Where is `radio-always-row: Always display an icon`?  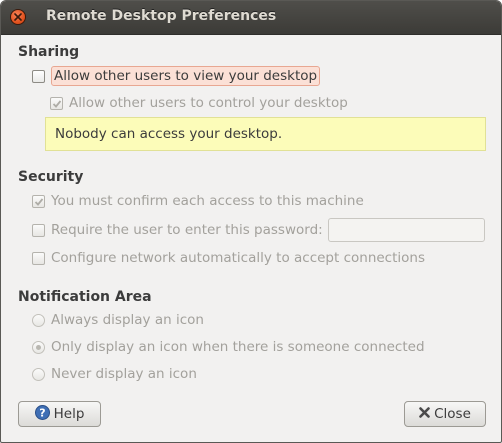 radio-always-row: Always display an icon is located at coordinates (118, 320).